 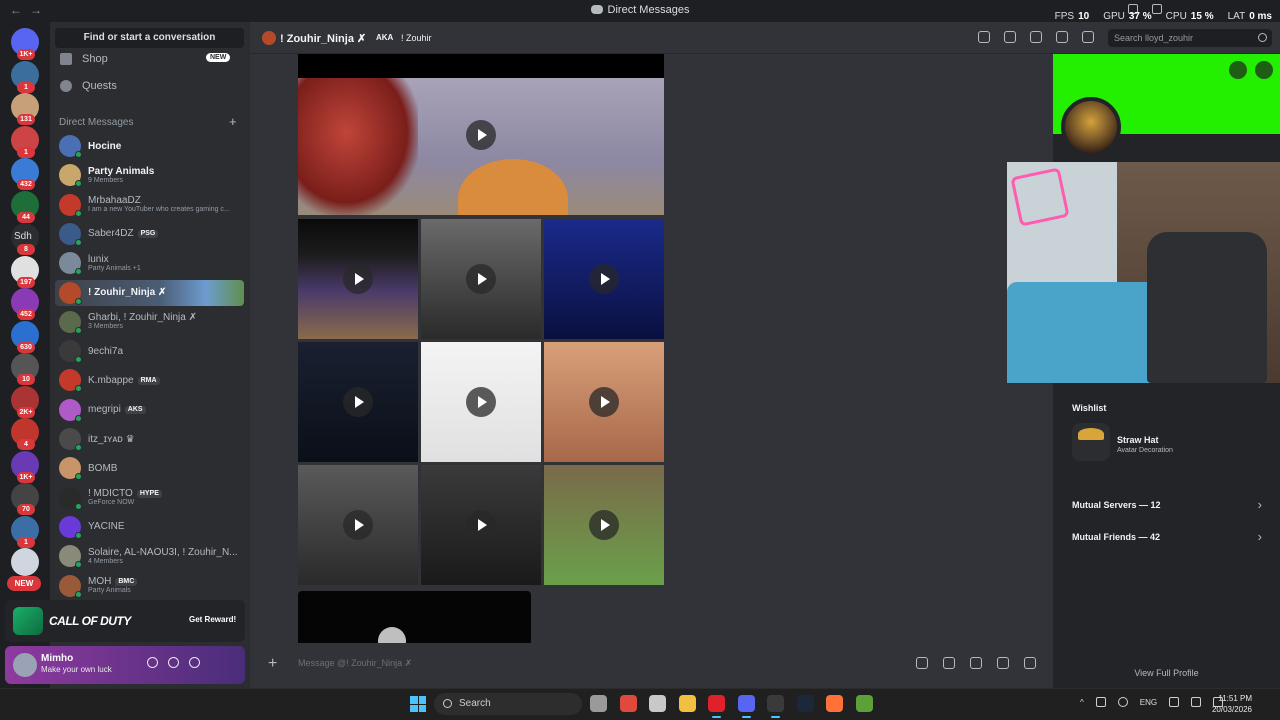 I want to click on nav-quests: Quests, so click(x=88, y=86).